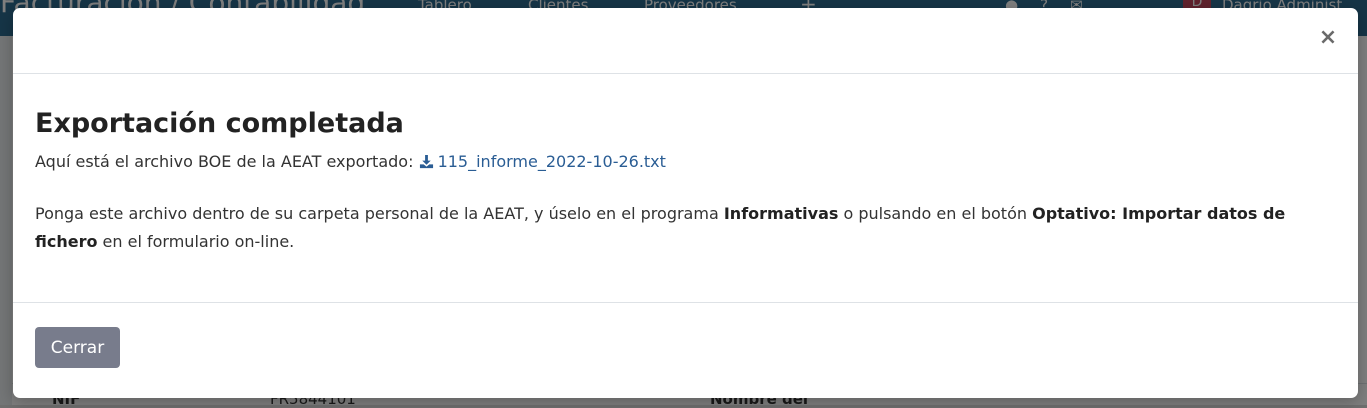 This screenshot has height=408, width=1367. Describe the element at coordinates (426, 161) in the screenshot. I see `download-icon` at that location.